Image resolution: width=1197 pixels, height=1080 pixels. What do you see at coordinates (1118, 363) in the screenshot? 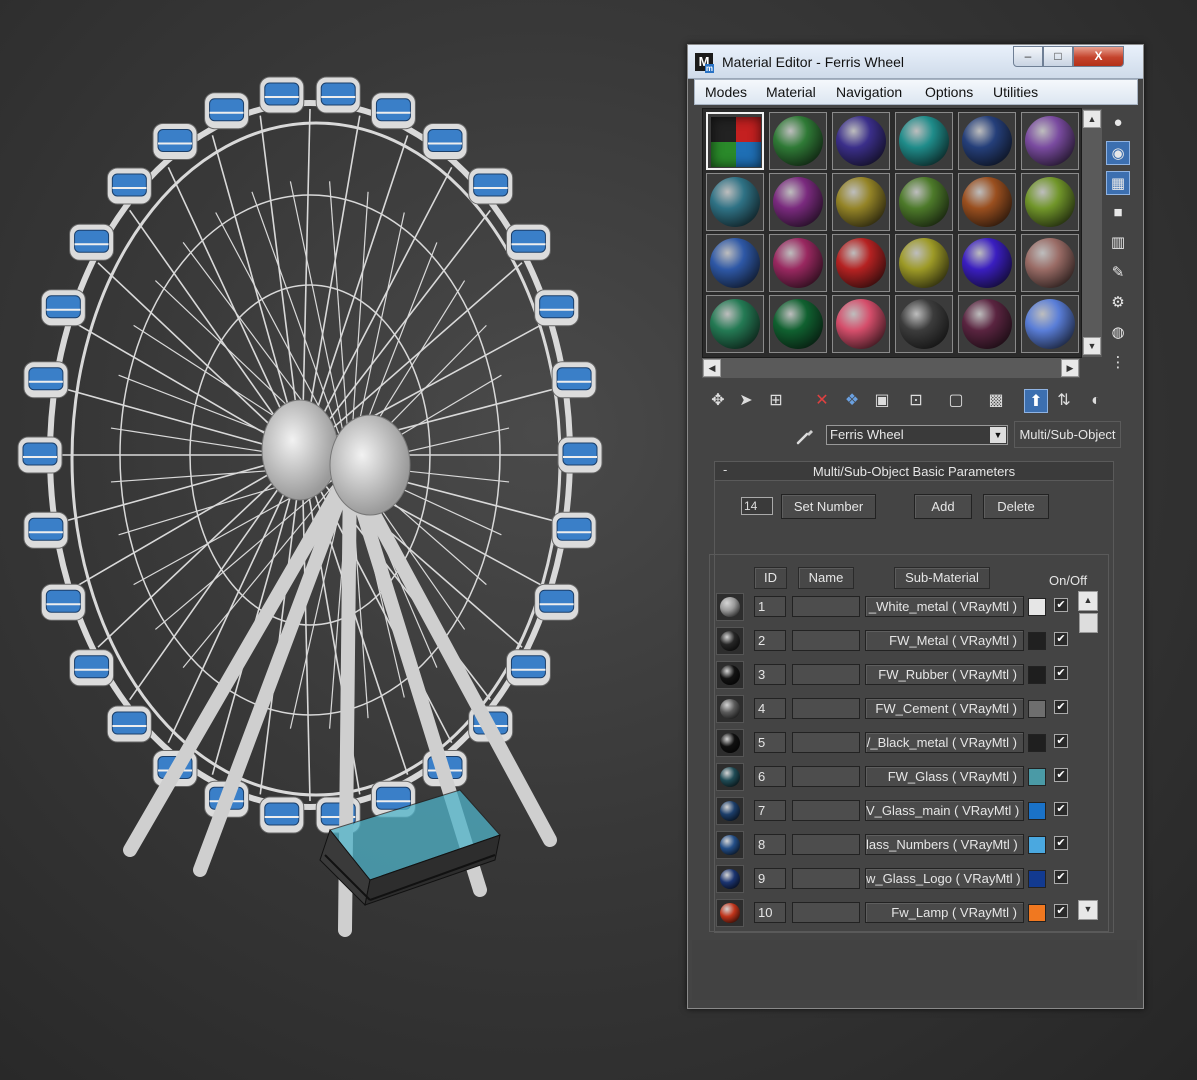
I see `material-map-navigator-icon: ⋮` at bounding box center [1118, 363].